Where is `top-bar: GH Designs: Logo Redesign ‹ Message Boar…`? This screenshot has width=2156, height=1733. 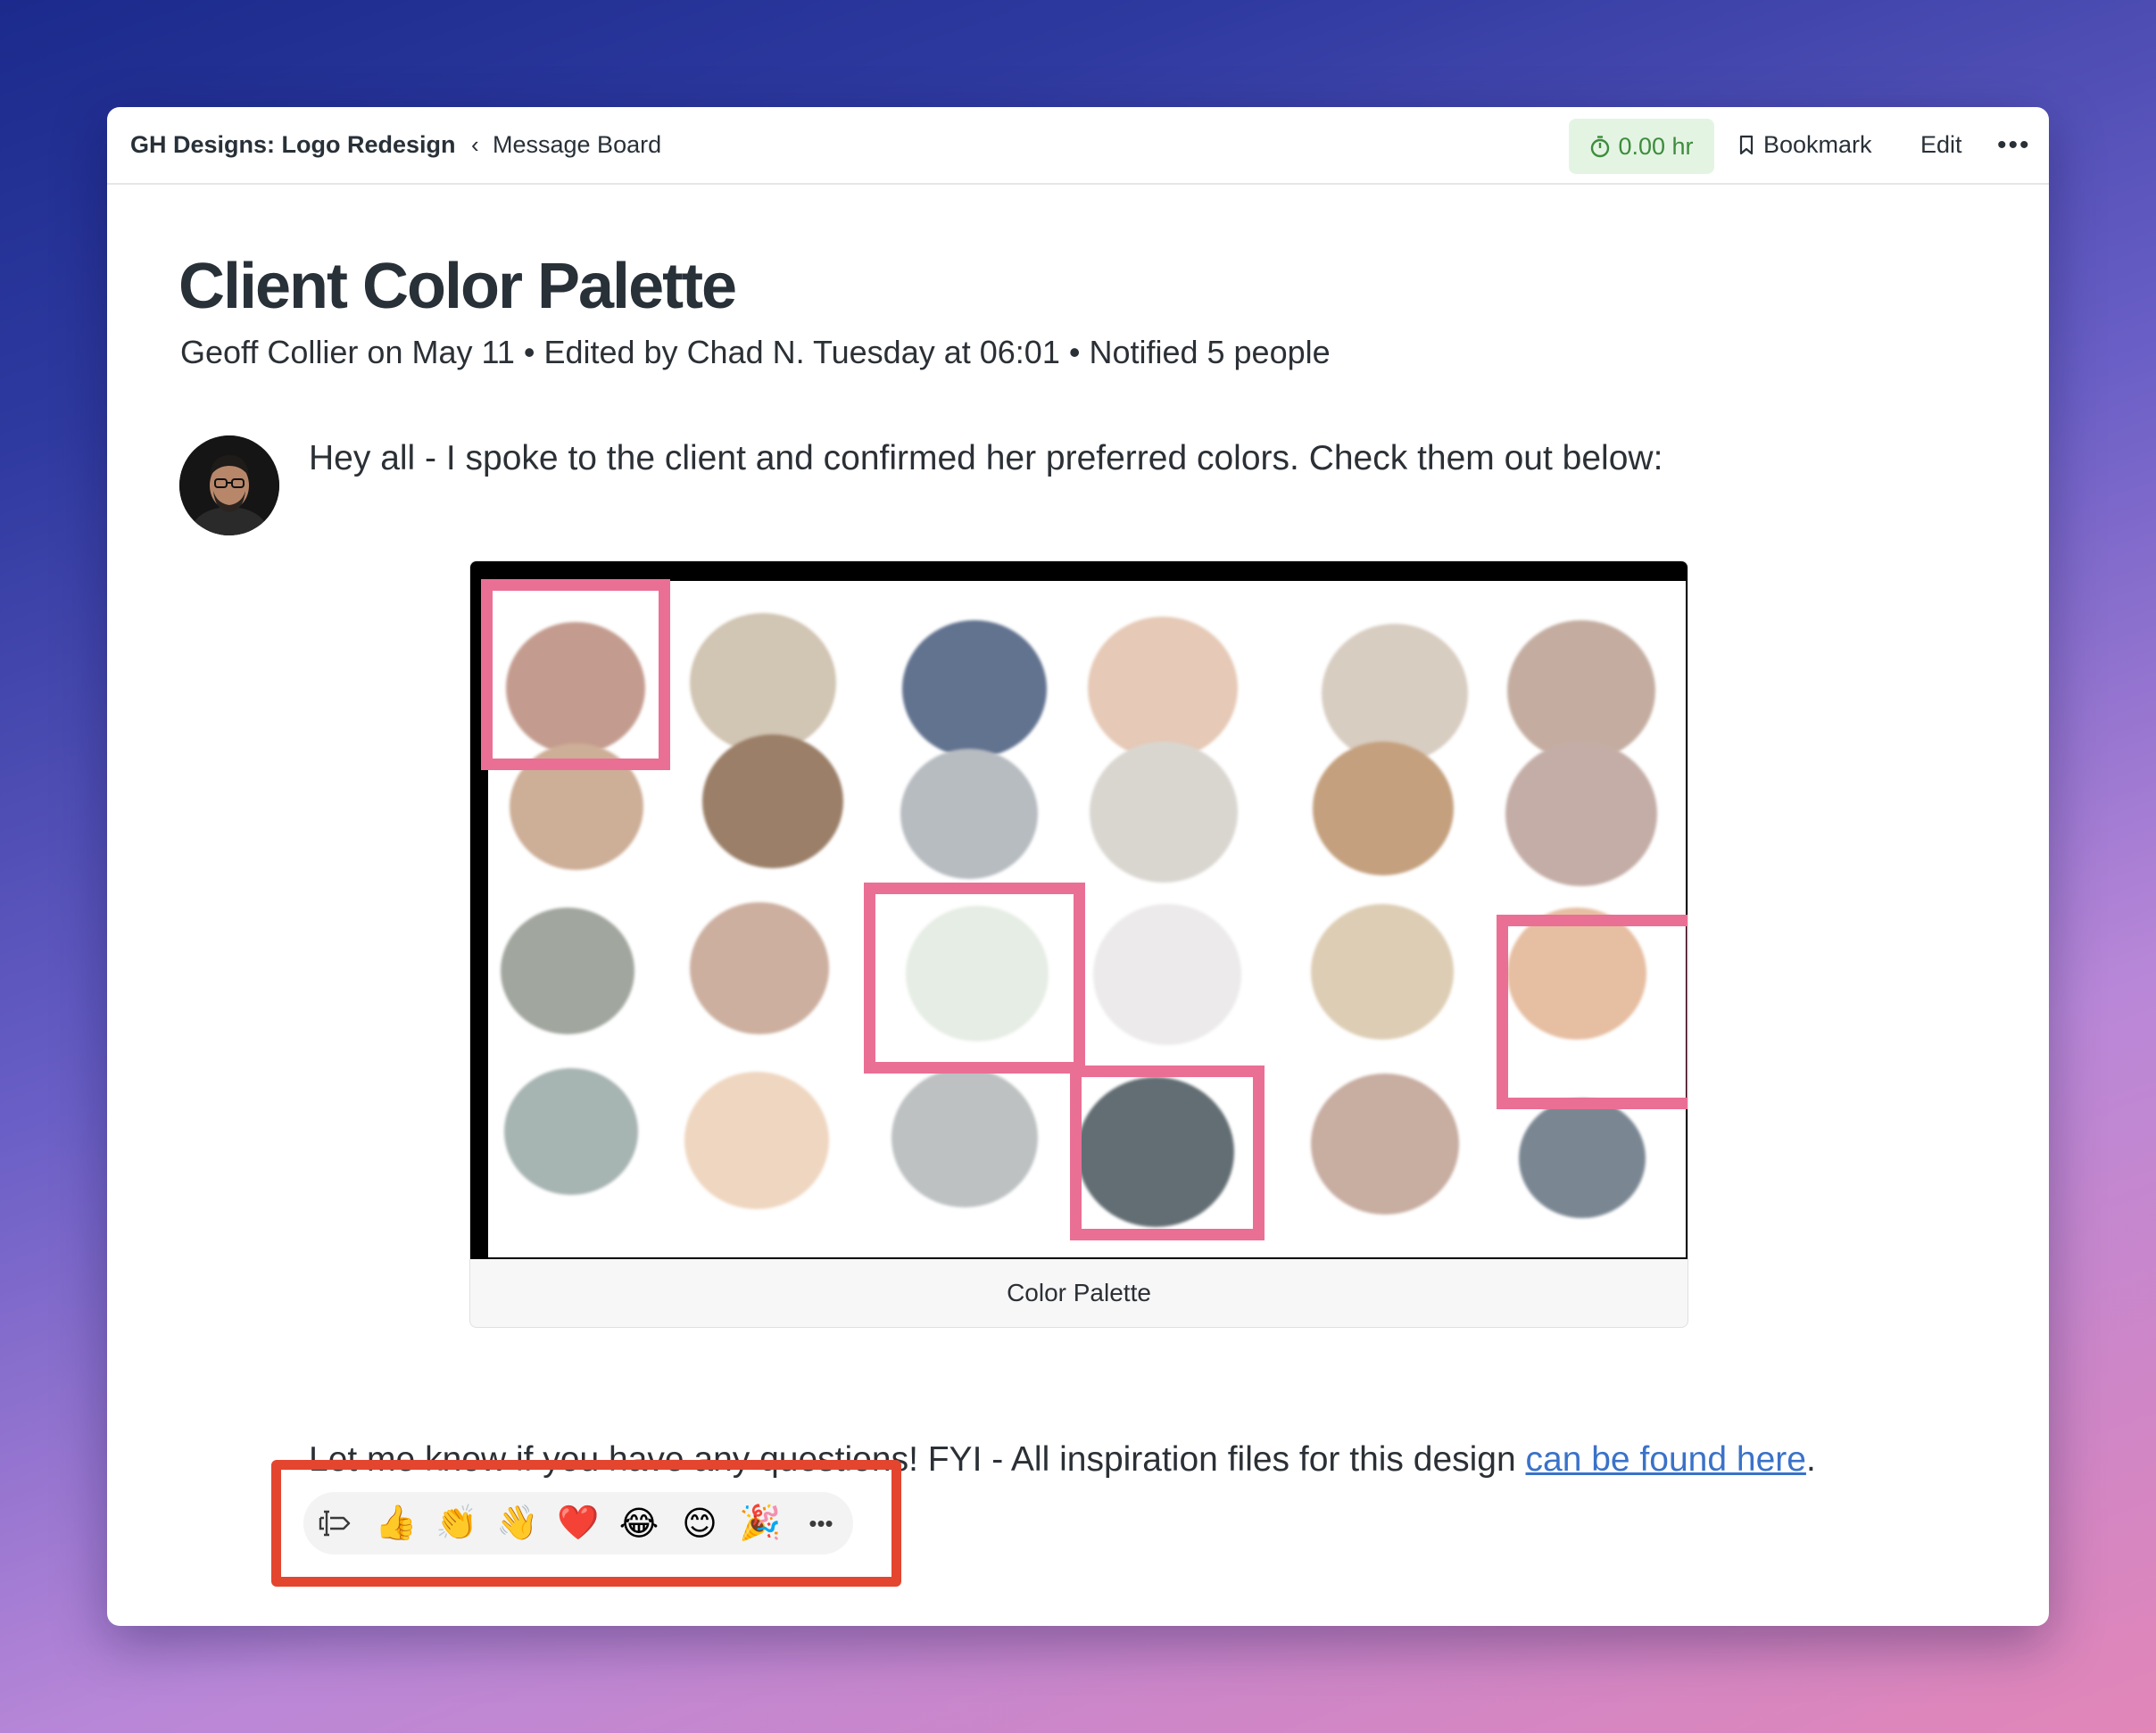 top-bar: GH Designs: Logo Redesign ‹ Message Boar… is located at coordinates (1078, 146).